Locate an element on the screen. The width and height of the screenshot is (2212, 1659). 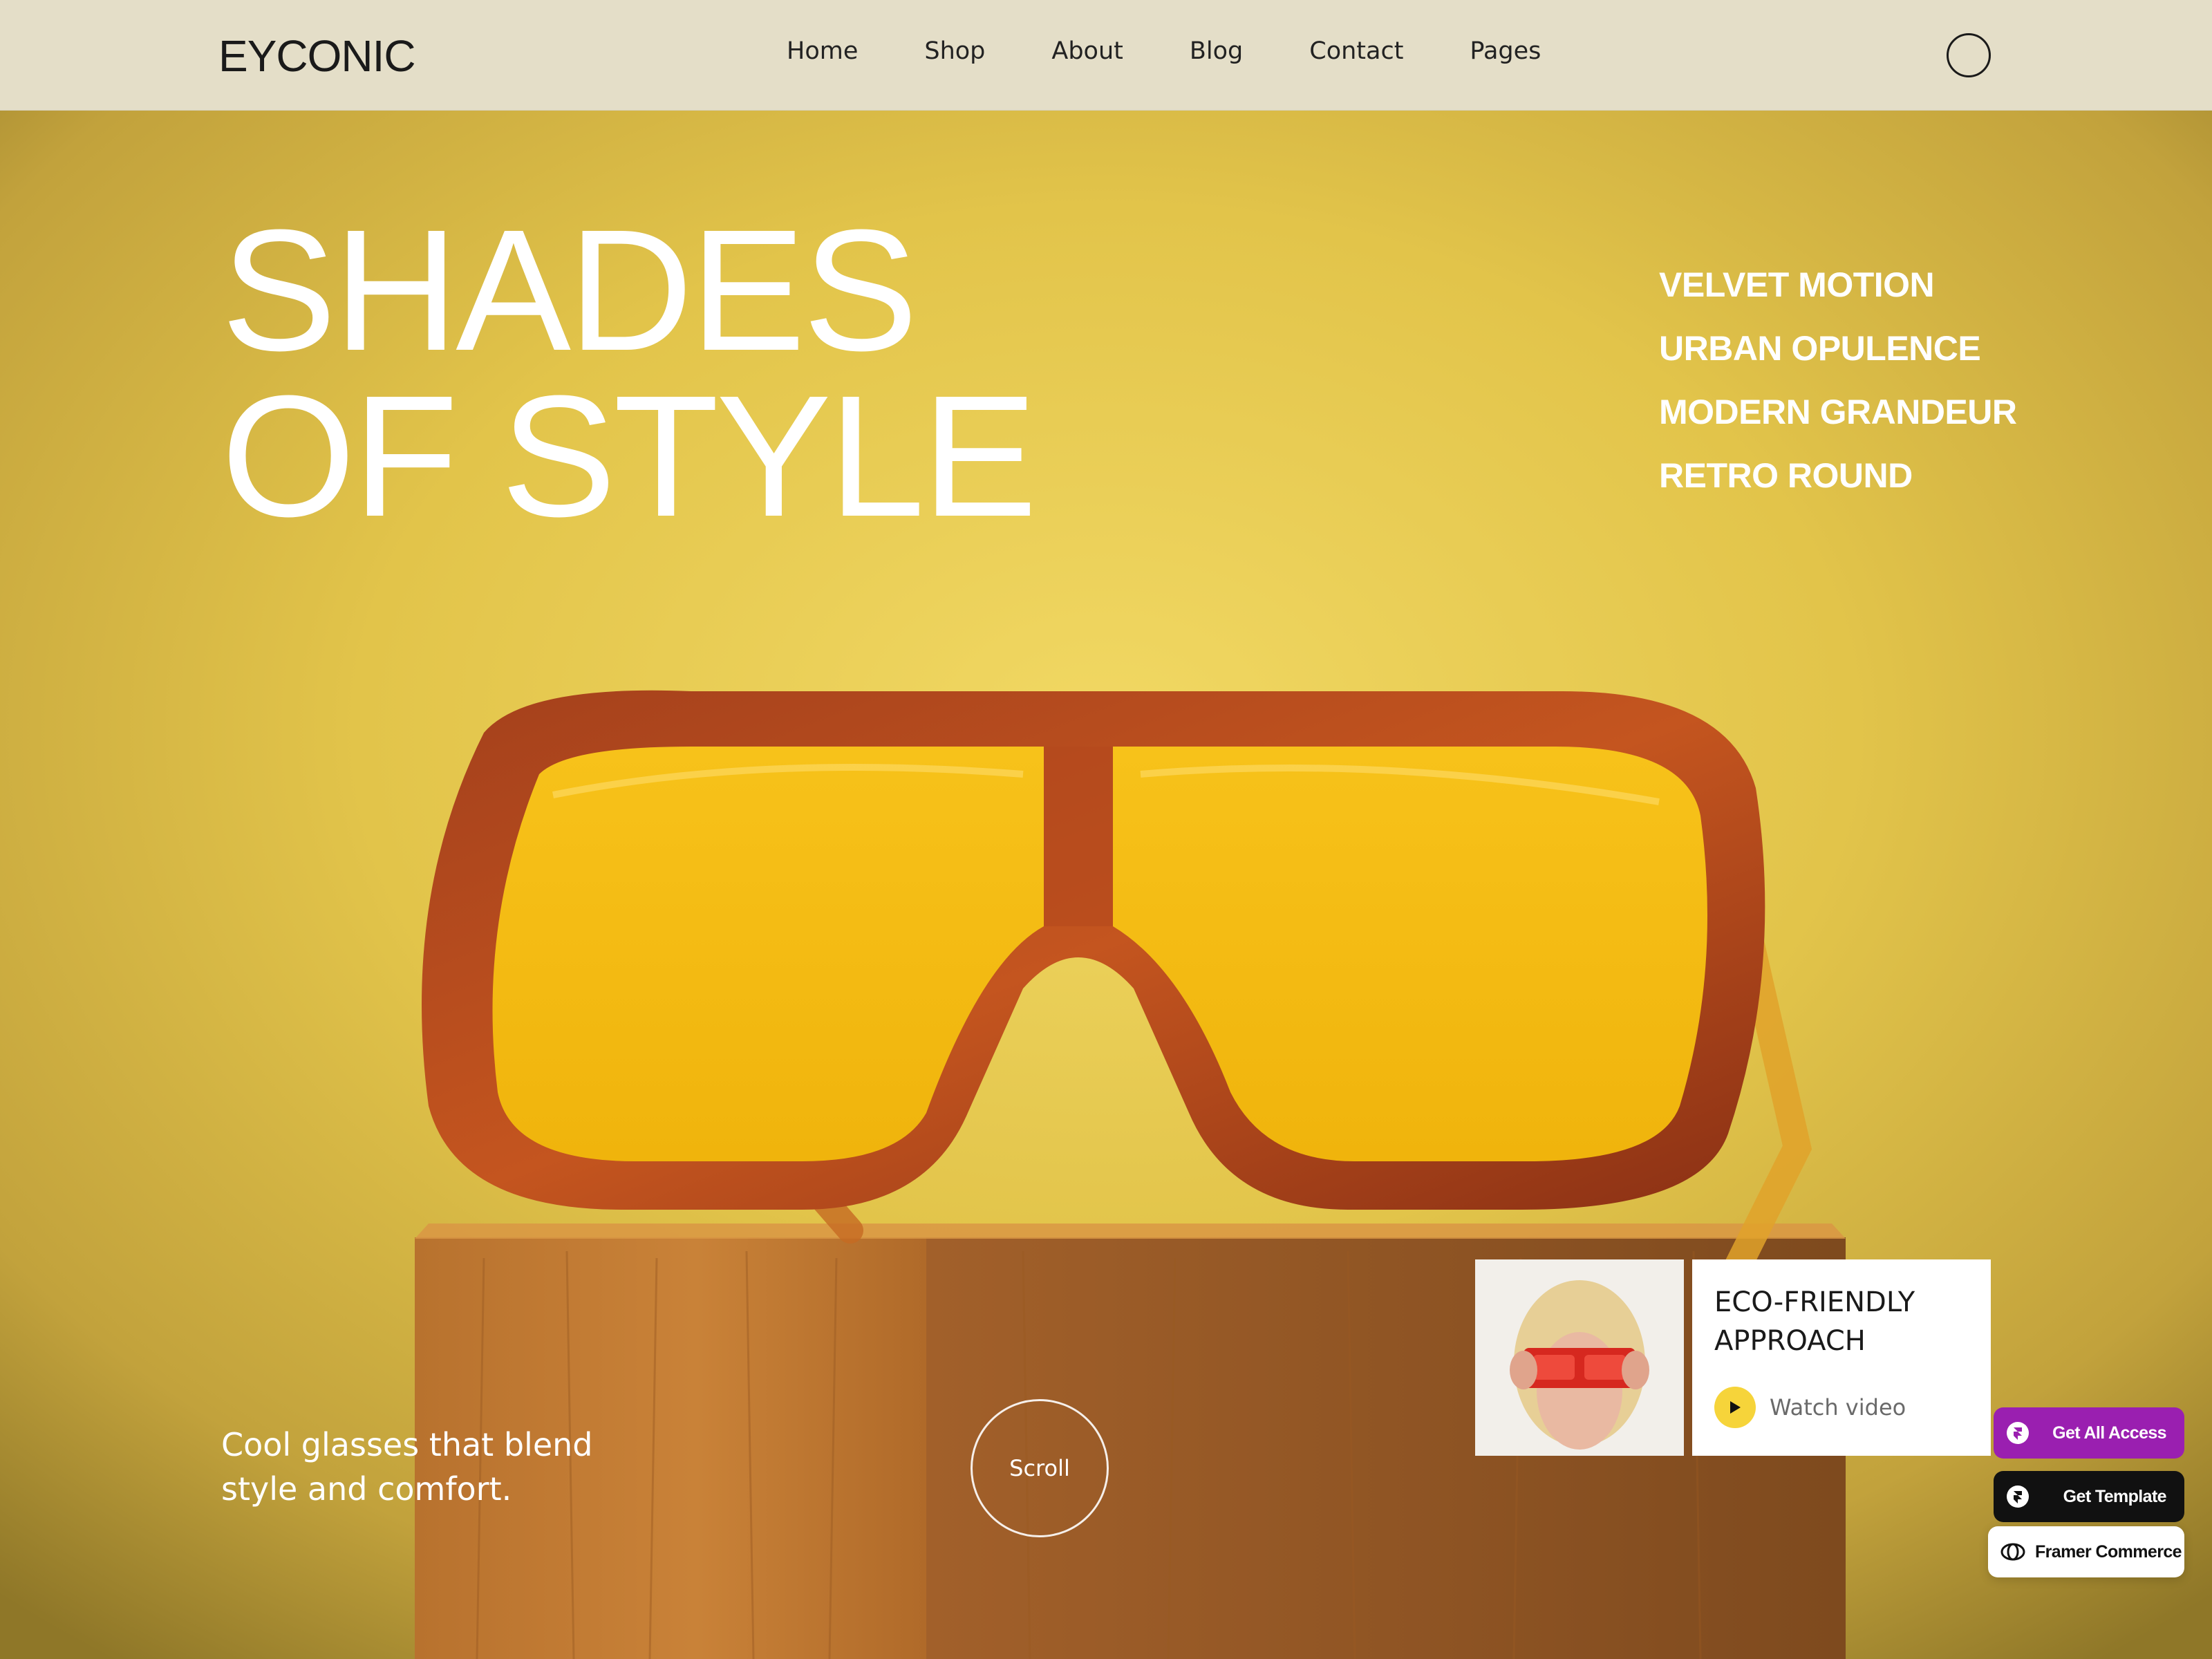
scroll-button: Scroll is located at coordinates (1040, 1468).